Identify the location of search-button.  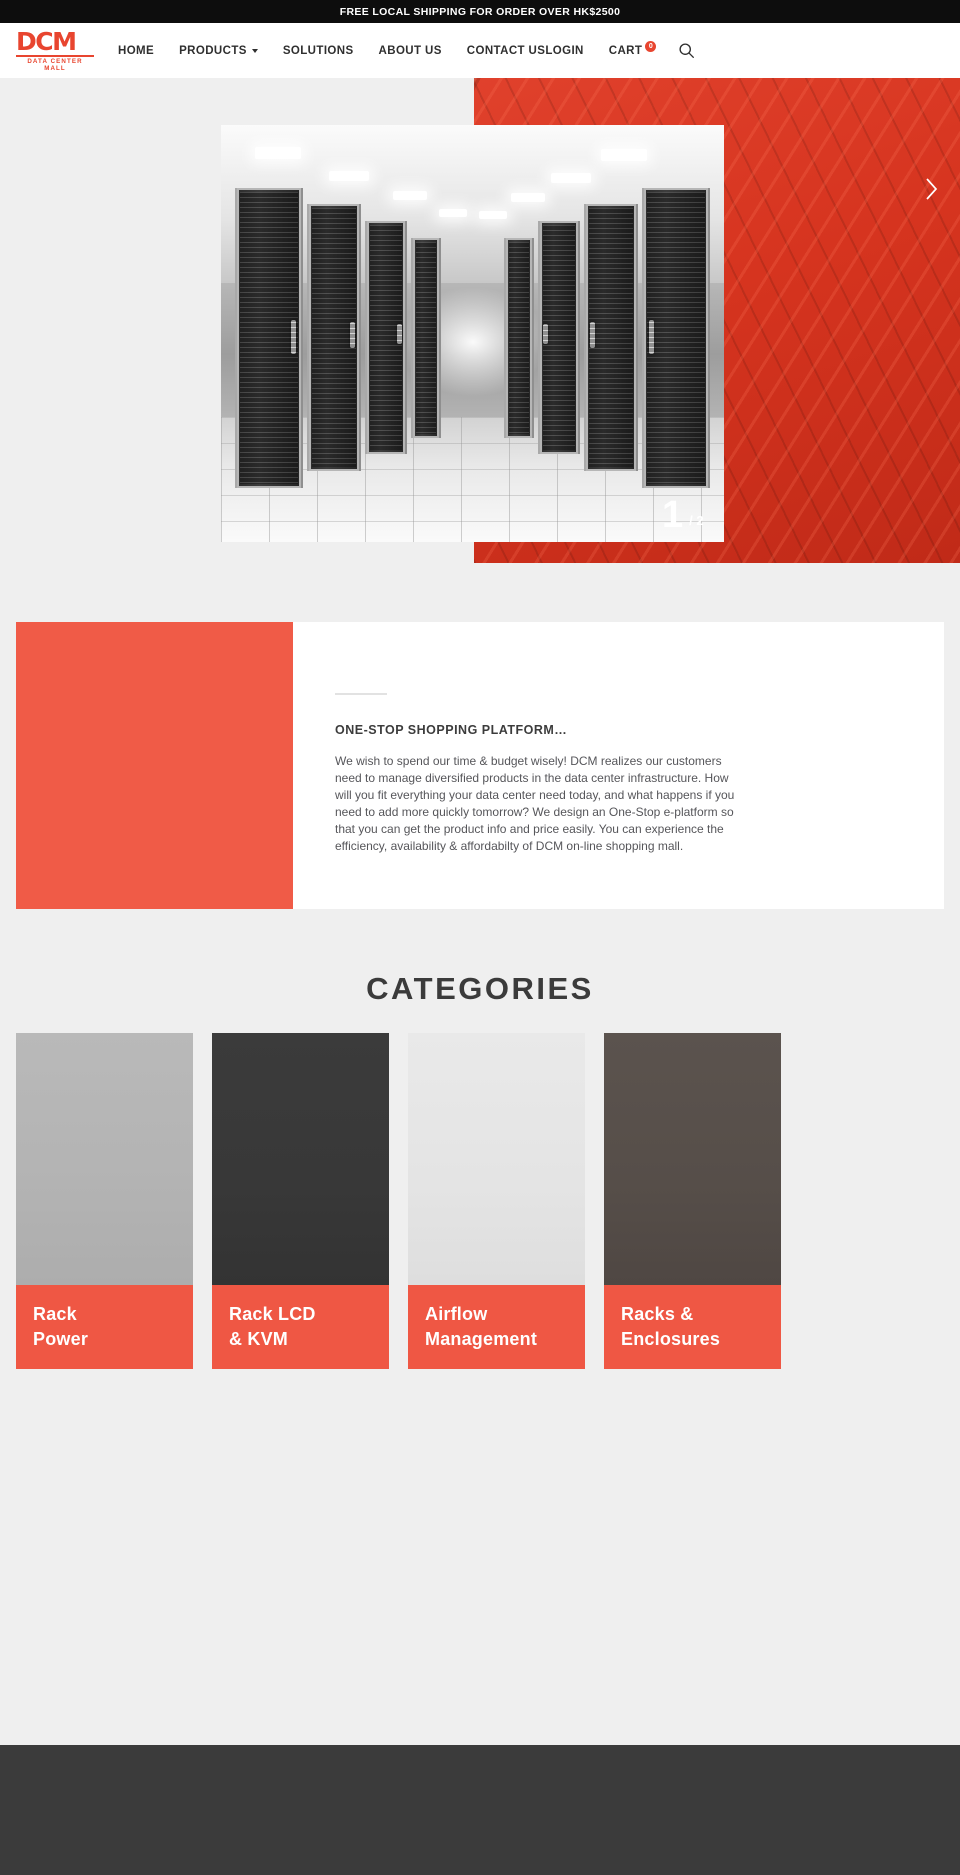
(686, 50).